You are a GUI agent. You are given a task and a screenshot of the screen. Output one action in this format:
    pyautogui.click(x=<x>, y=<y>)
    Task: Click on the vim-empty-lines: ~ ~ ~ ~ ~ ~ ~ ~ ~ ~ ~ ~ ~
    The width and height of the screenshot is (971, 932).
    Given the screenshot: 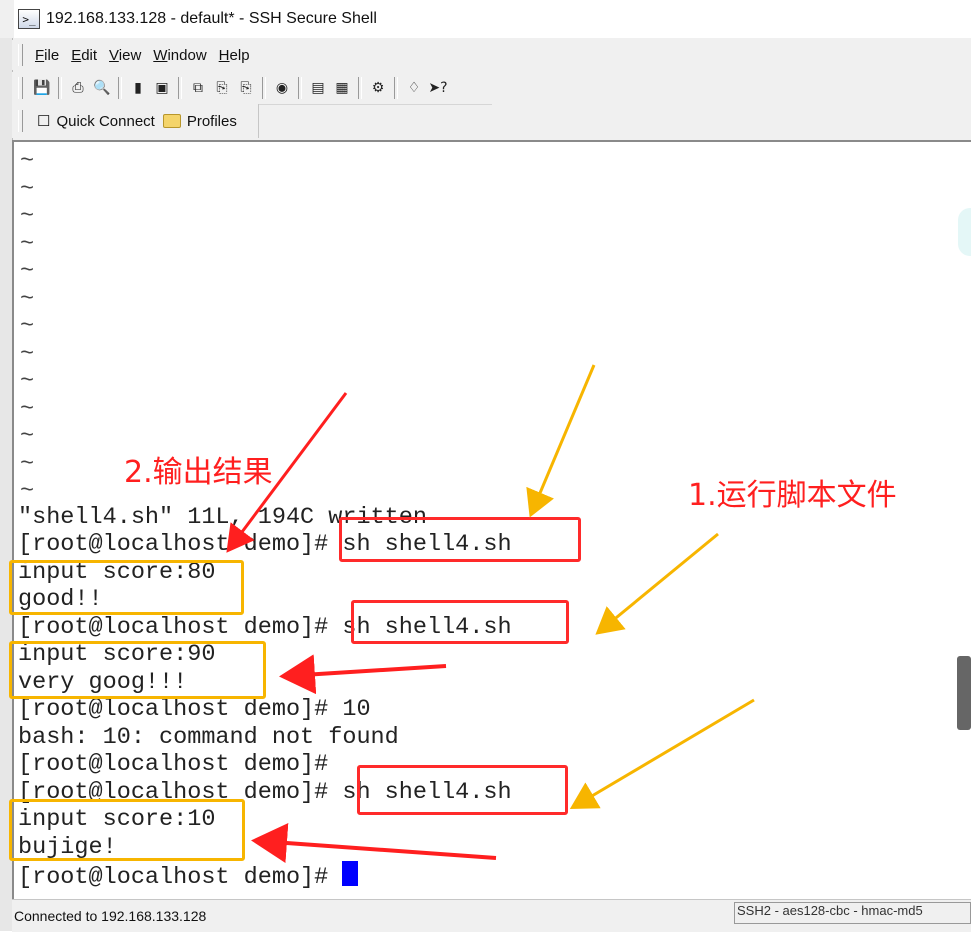 What is the action you would take?
    pyautogui.click(x=27, y=327)
    